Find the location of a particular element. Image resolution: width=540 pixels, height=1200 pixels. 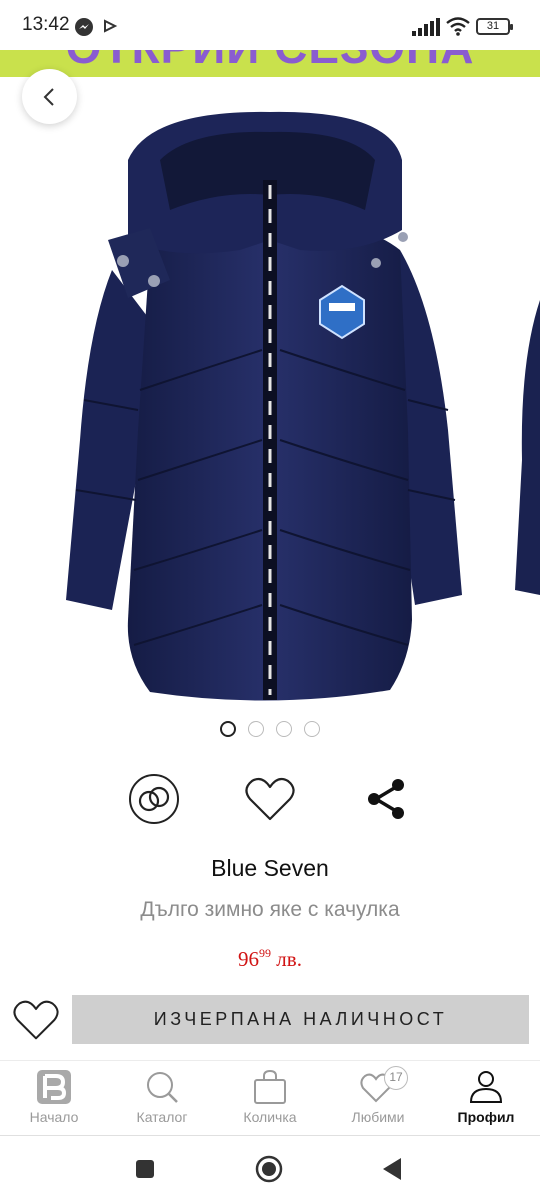

image-pager is located at coordinates (270, 730).